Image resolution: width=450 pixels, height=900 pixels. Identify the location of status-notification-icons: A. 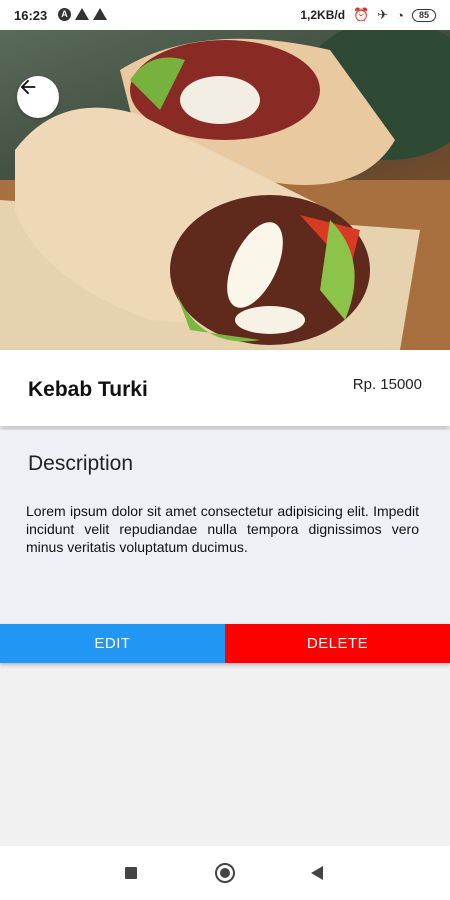
(82, 14).